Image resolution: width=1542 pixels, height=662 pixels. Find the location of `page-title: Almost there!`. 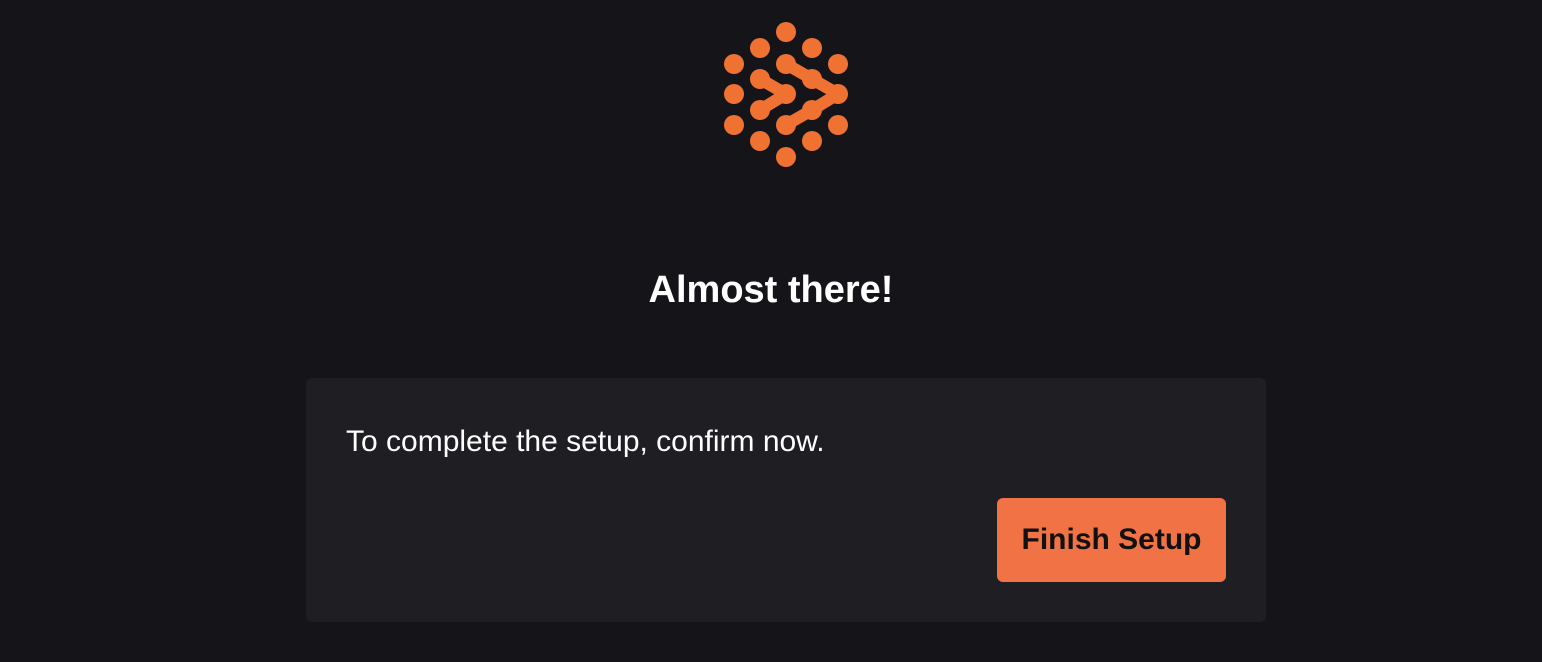

page-title: Almost there! is located at coordinates (771, 290).